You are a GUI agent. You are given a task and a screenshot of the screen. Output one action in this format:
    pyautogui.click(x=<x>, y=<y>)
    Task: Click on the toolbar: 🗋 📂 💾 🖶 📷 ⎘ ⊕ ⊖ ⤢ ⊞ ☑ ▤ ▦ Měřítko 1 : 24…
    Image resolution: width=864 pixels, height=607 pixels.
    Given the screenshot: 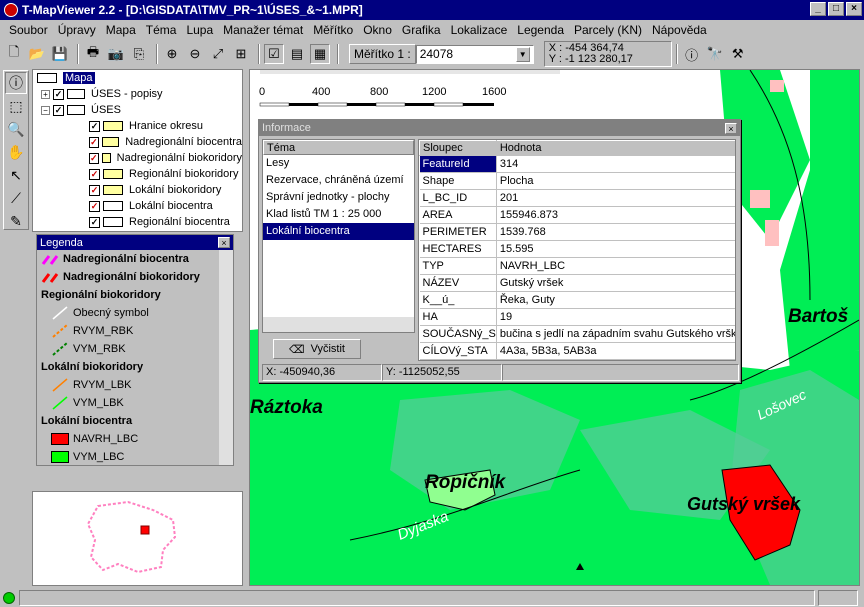 What is the action you would take?
    pyautogui.click(x=432, y=54)
    